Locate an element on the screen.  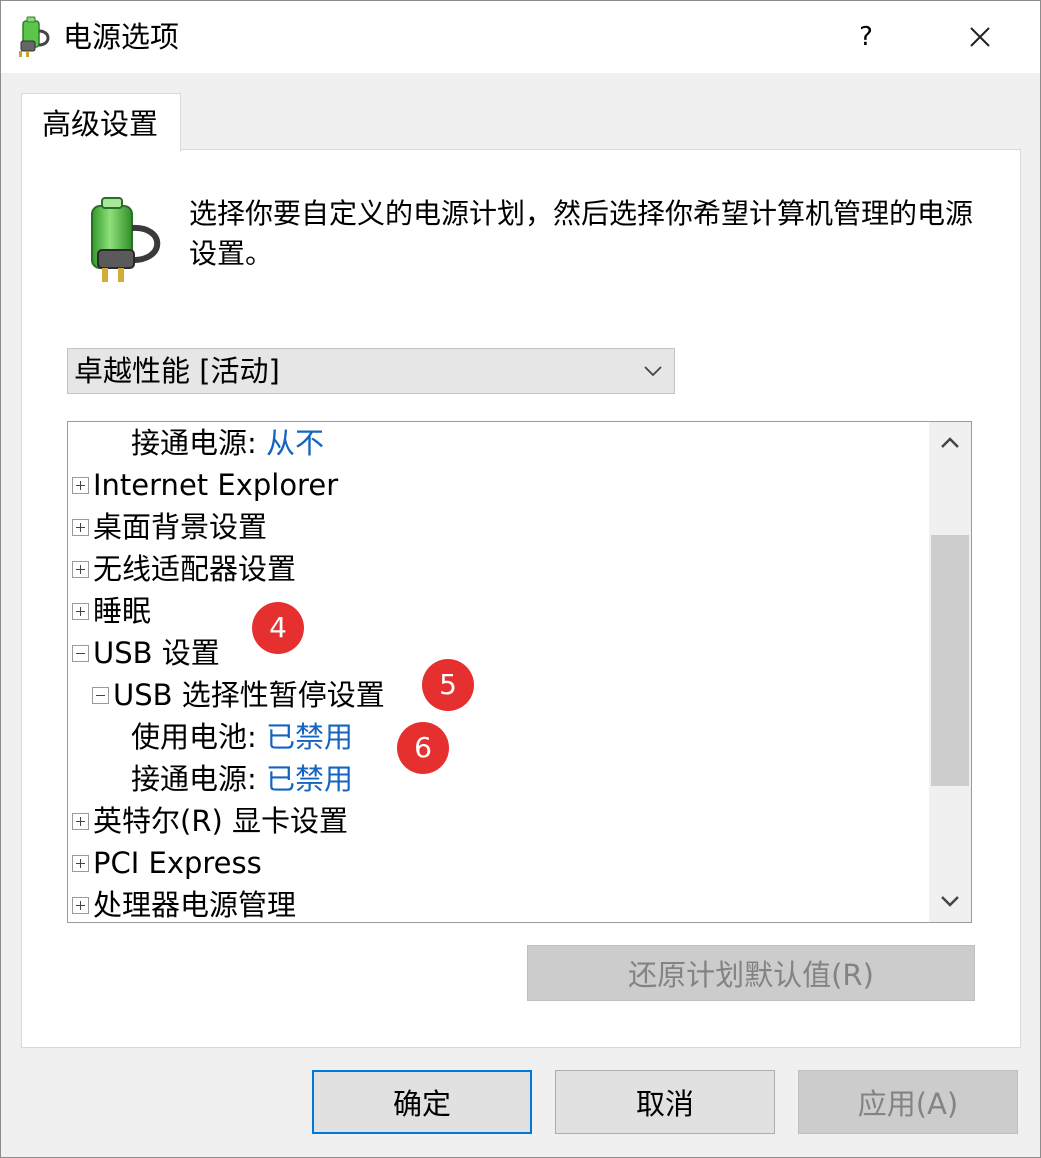
help-label: ? is located at coordinates (866, 37).